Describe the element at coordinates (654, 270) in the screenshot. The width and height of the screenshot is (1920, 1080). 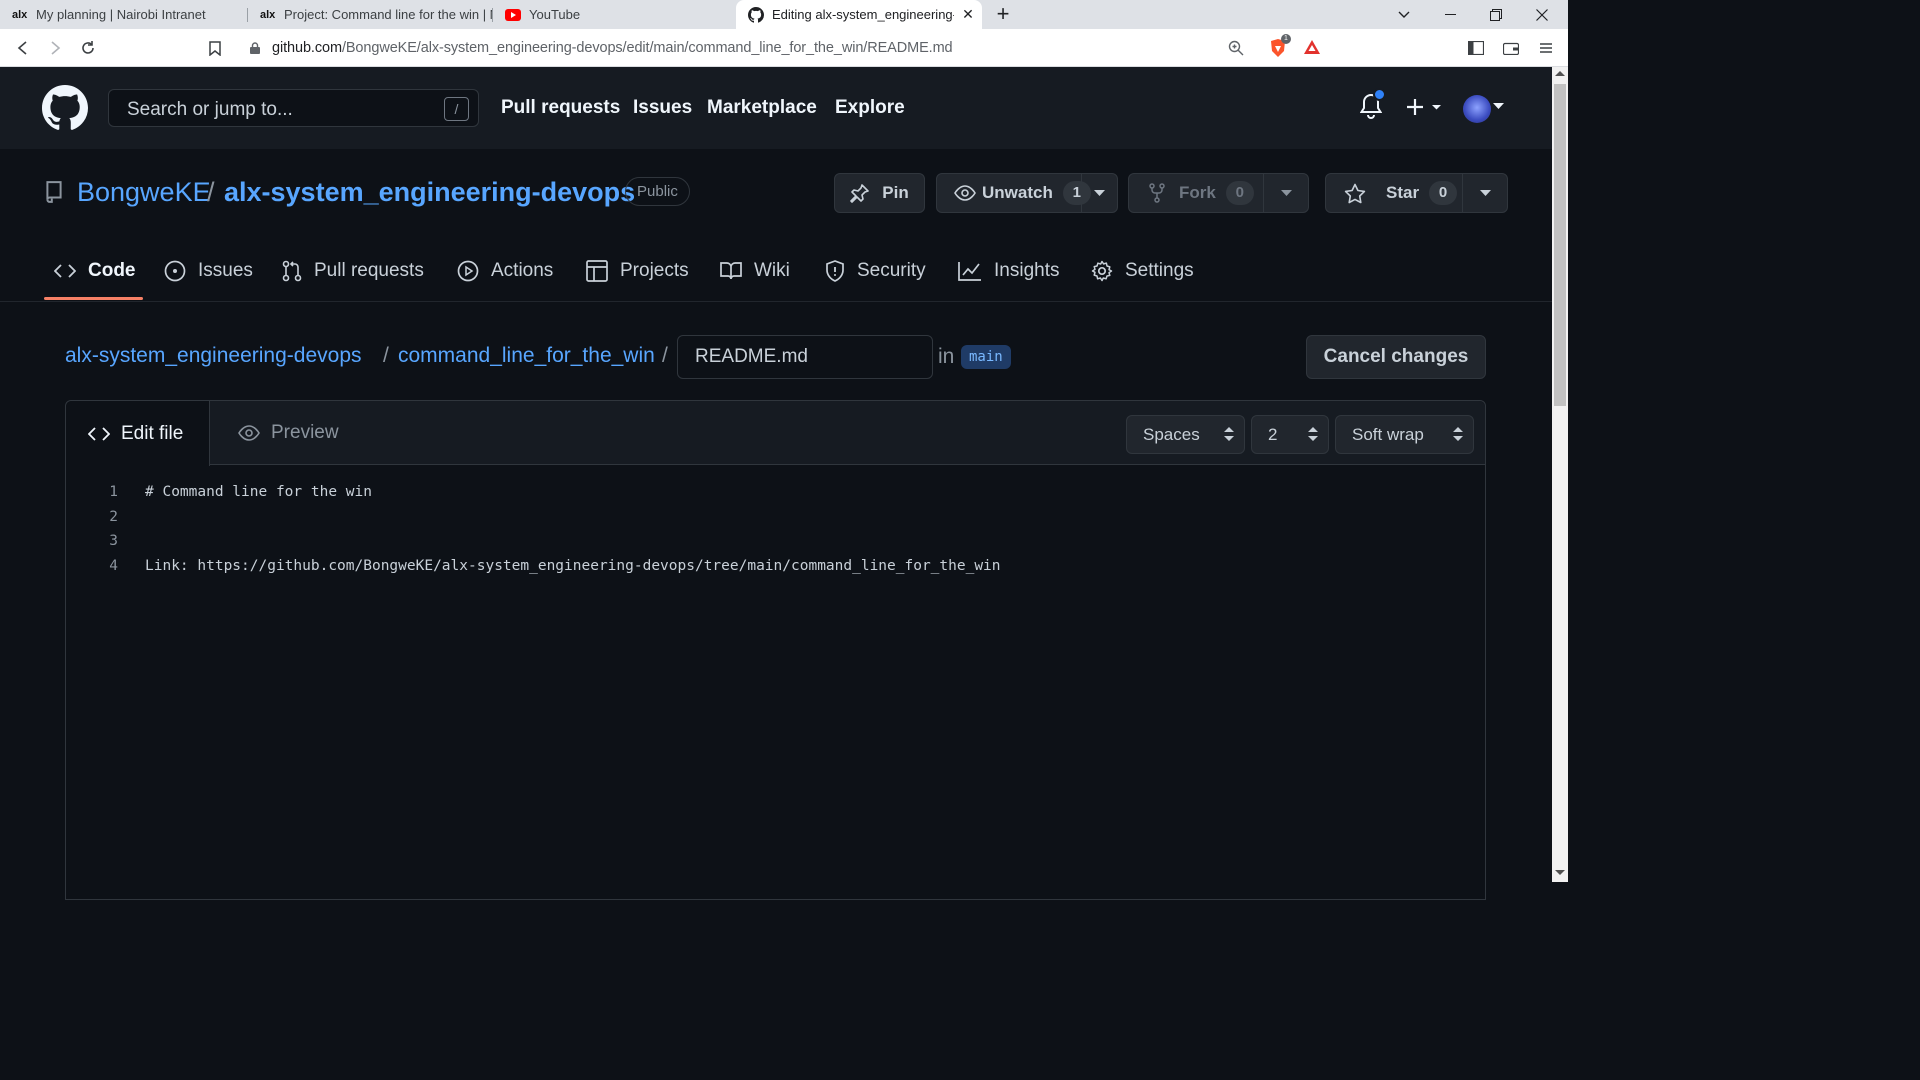
I see `tab-label: Projects` at that location.